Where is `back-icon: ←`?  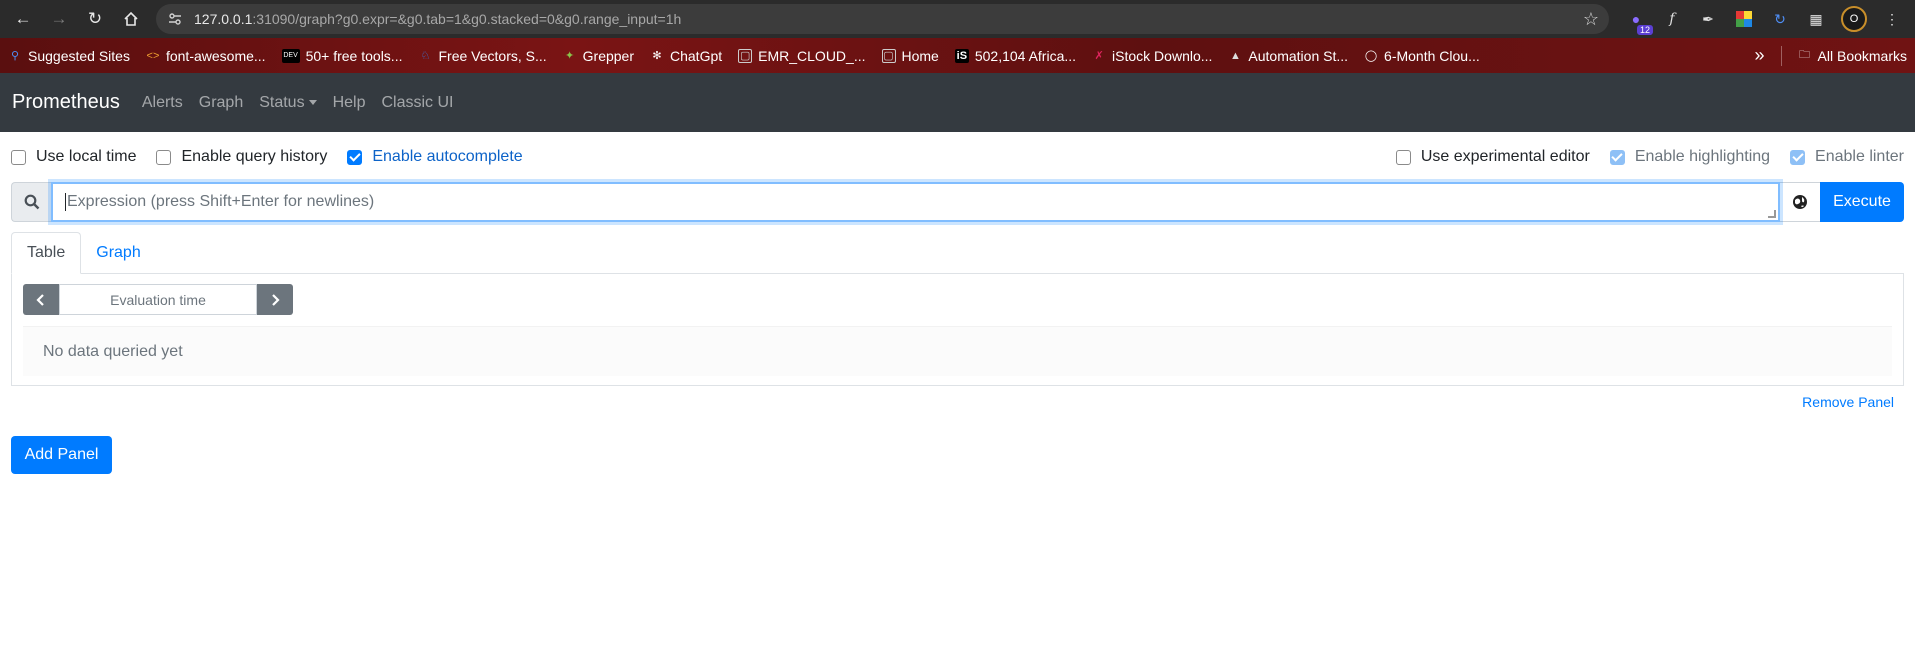 back-icon: ← is located at coordinates (23, 19).